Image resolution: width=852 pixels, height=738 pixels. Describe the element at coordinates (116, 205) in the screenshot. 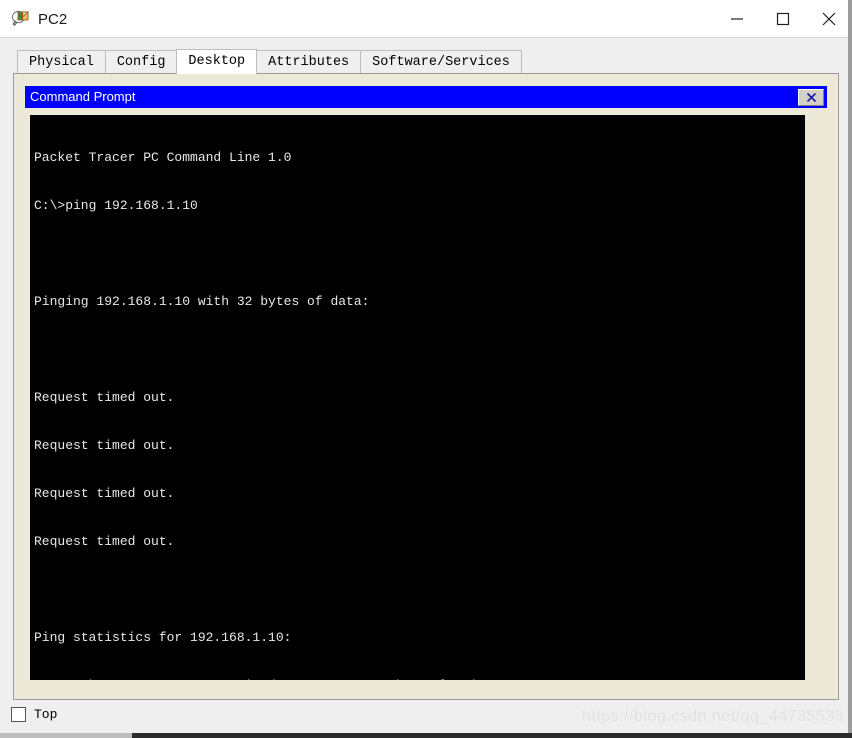

I see `terminal-line: C:\>ping 192.168.1.10` at that location.